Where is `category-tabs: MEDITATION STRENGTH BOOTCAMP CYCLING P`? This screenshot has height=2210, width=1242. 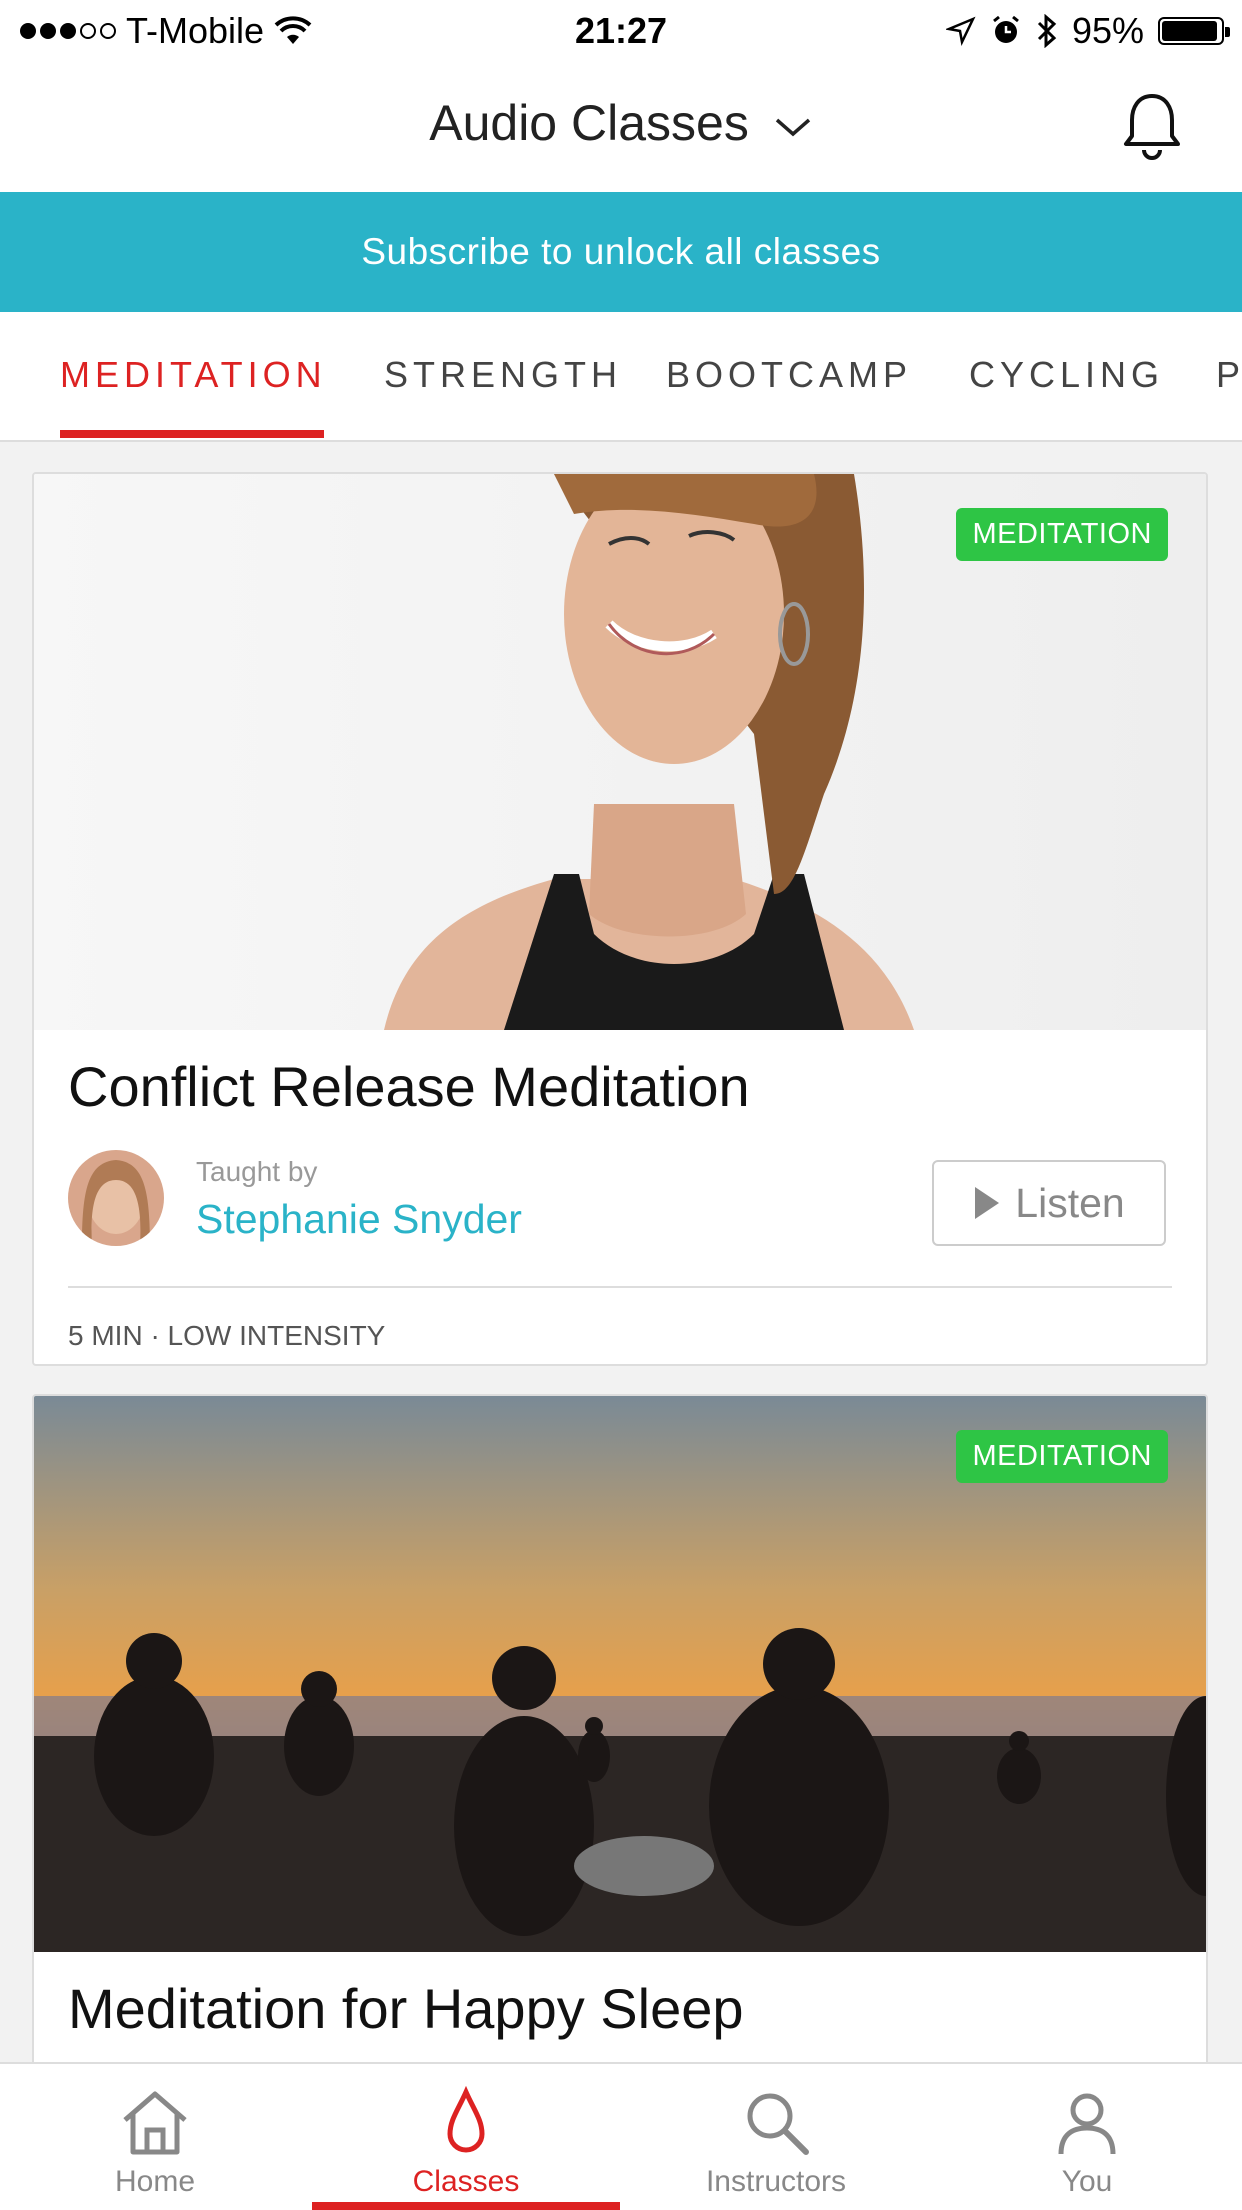 category-tabs: MEDITATION STRENGTH BOOTCAMP CYCLING P is located at coordinates (621, 377).